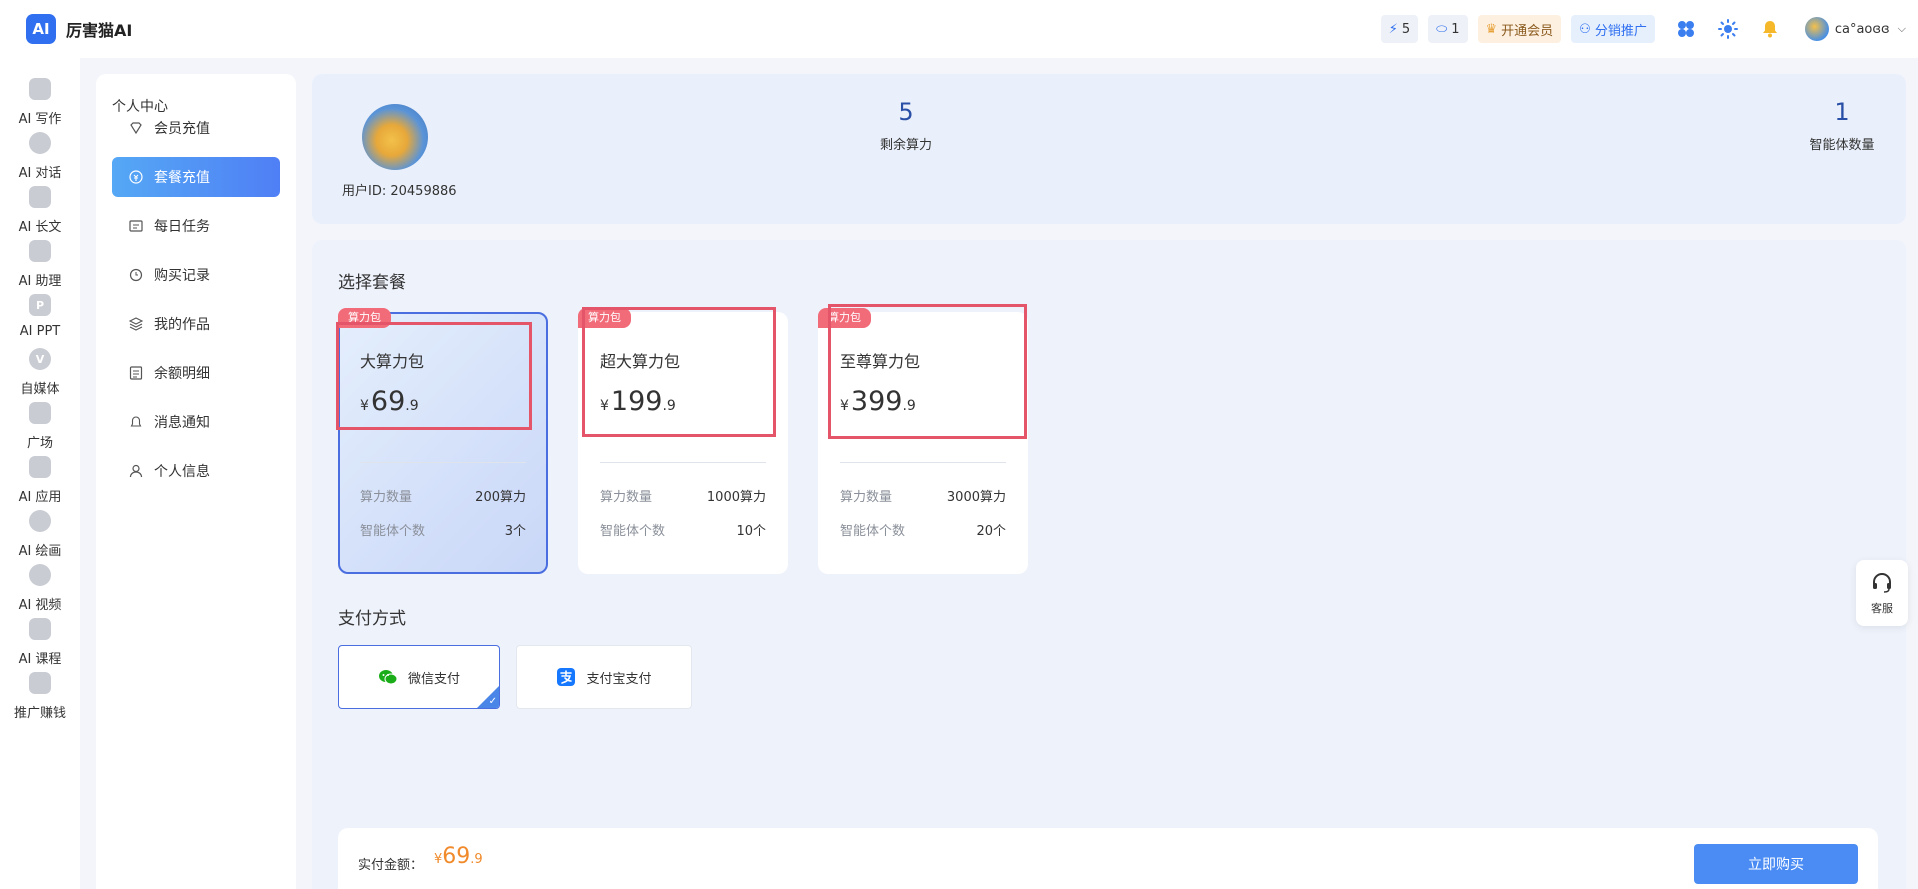 Image resolution: width=1918 pixels, height=889 pixels. Describe the element at coordinates (182, 423) in the screenshot. I see `menu-item-label: 消息通知` at that location.